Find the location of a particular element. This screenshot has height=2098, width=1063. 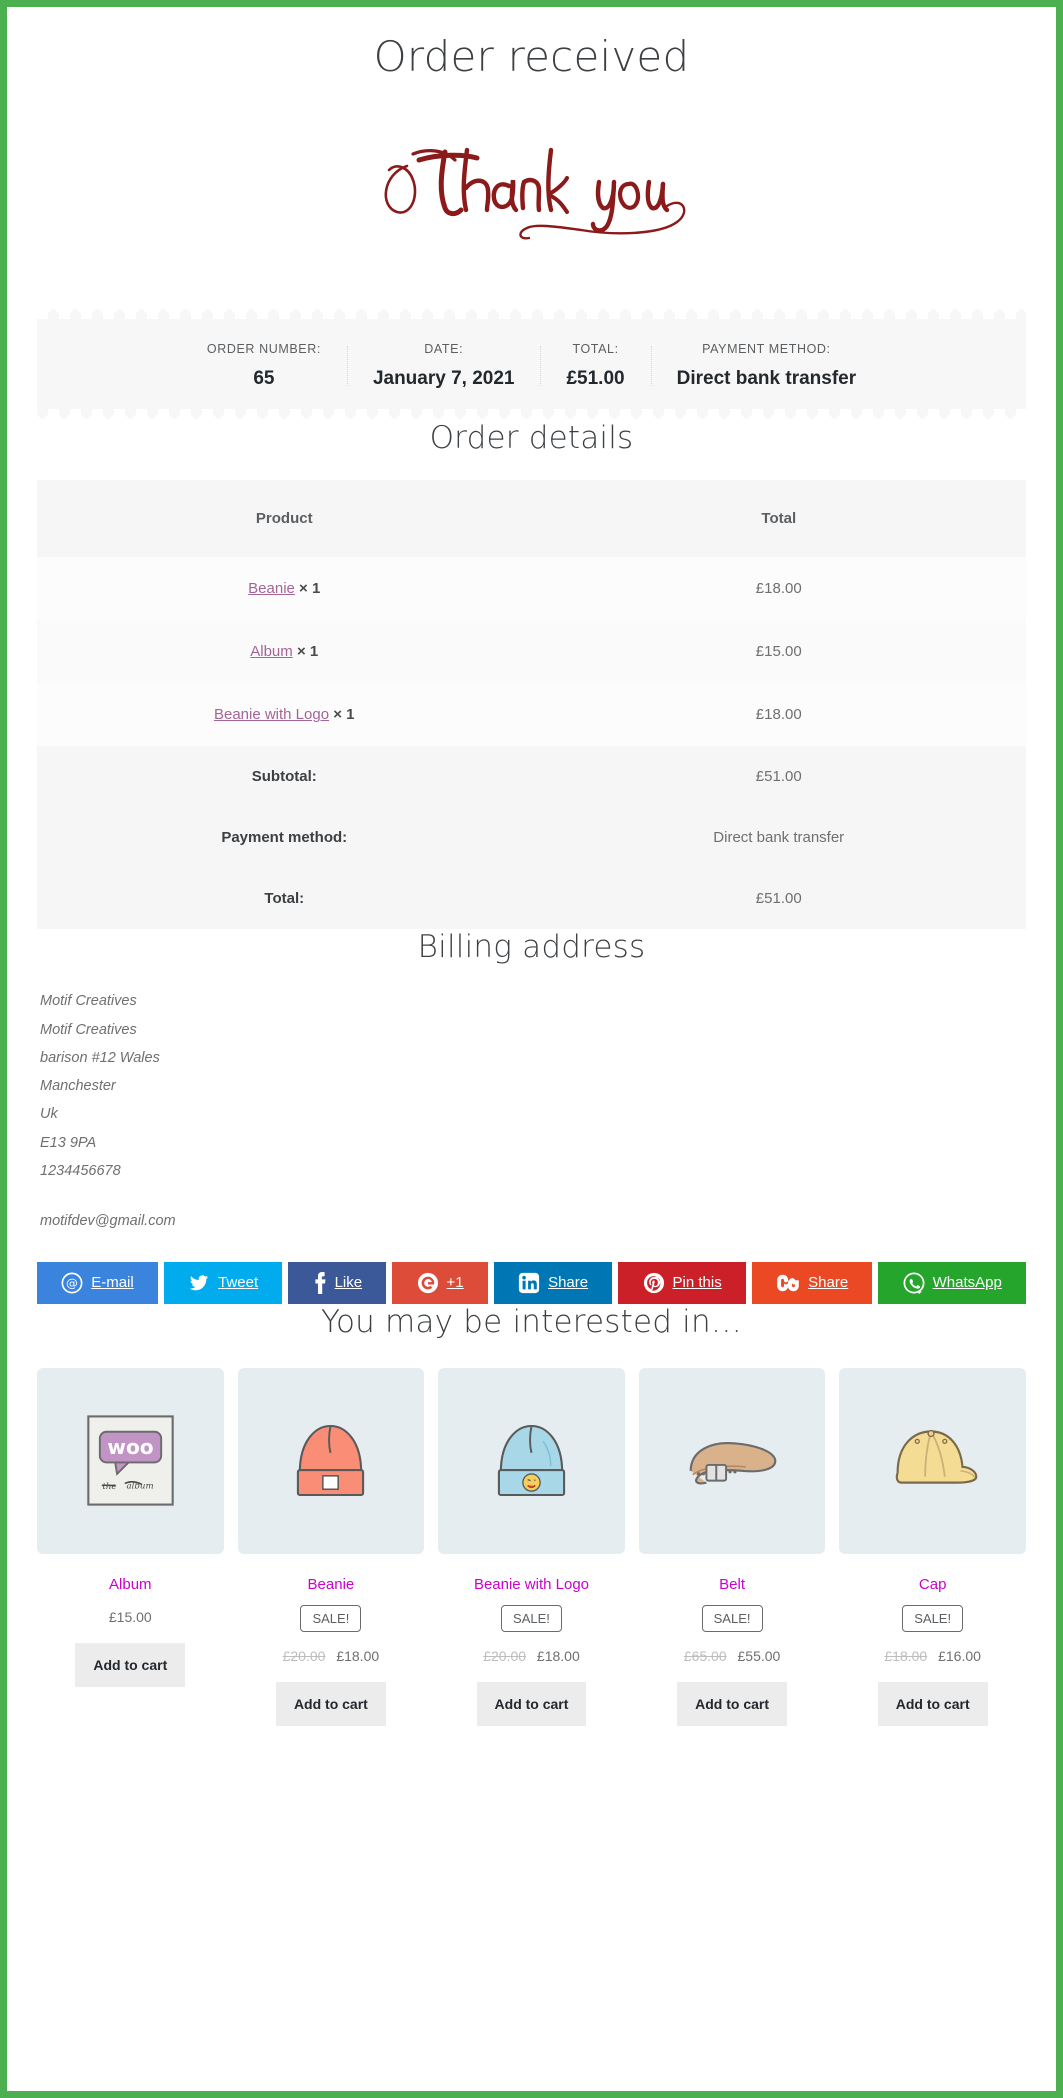

google-plus-icon is located at coordinates (428, 1283).